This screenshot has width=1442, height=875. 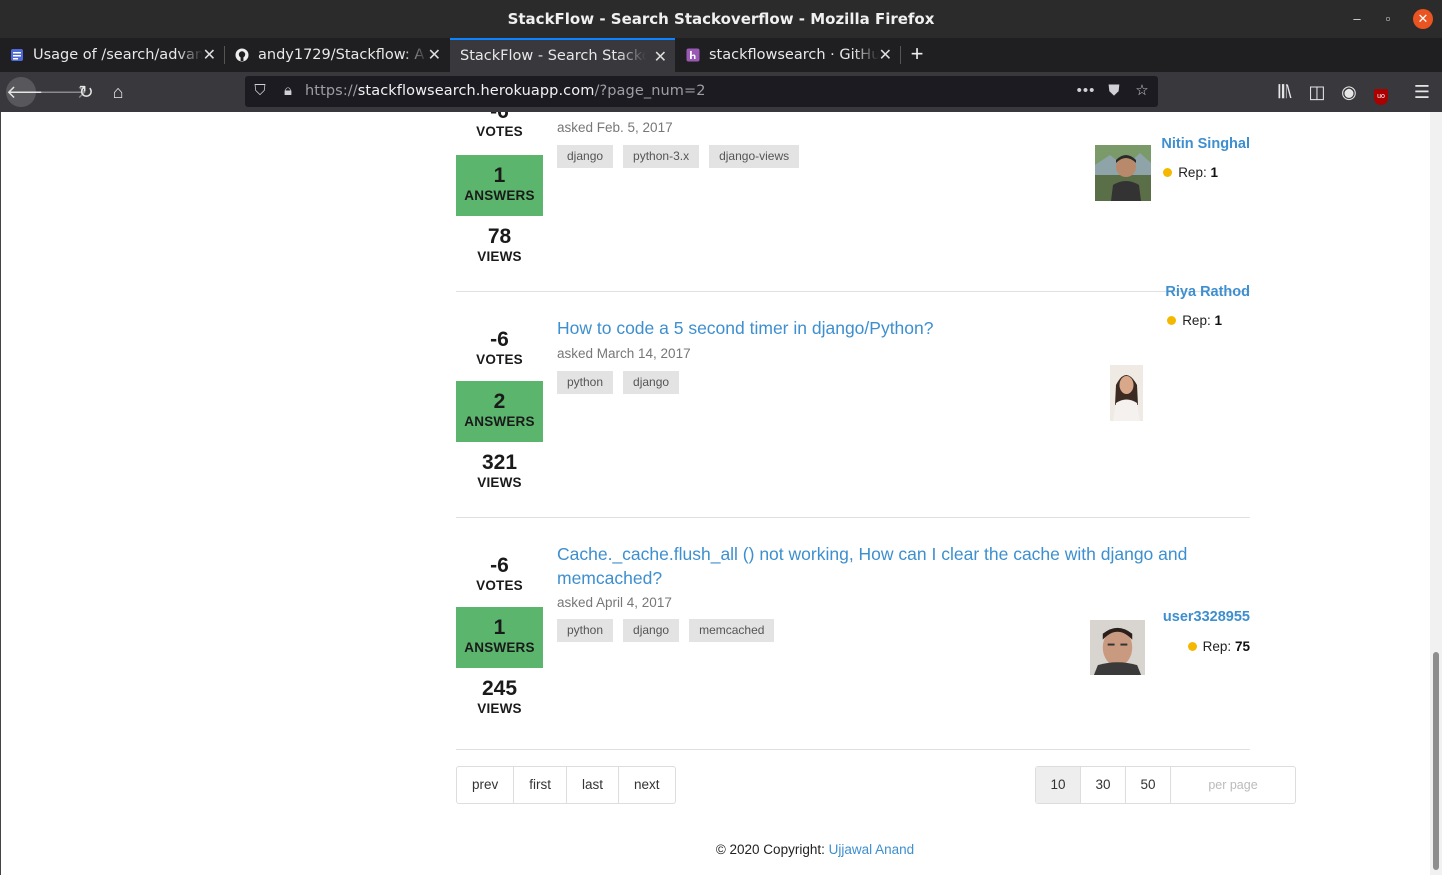 What do you see at coordinates (86, 92) in the screenshot?
I see `reload-button: ↻` at bounding box center [86, 92].